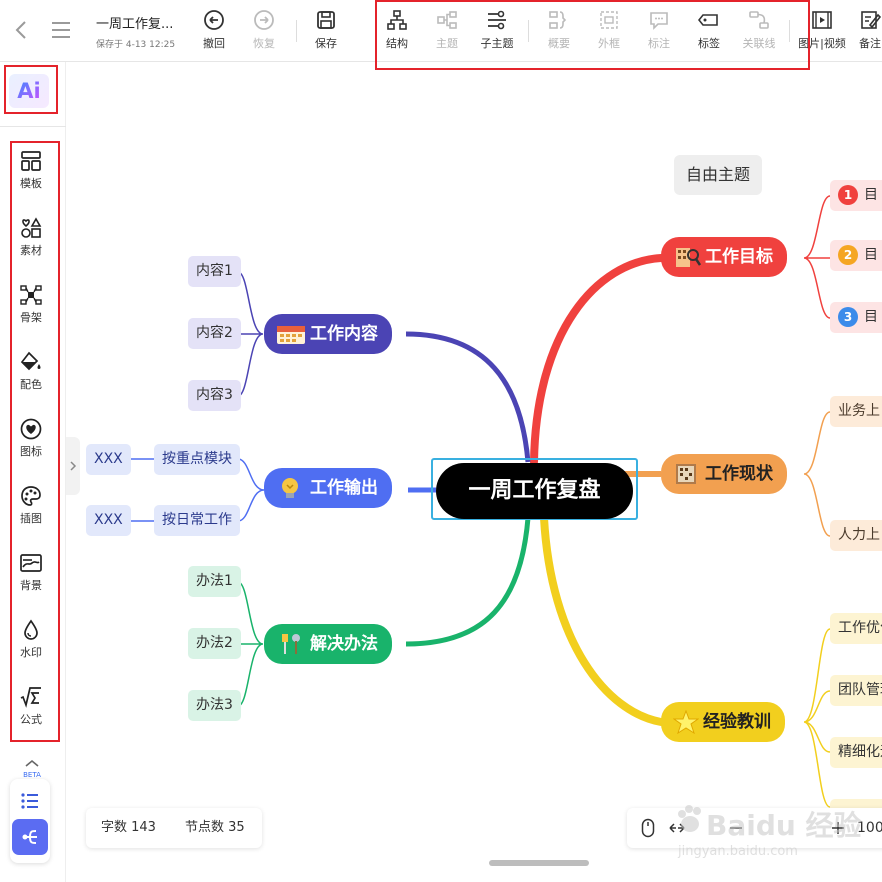 This screenshot has height=882, width=882. What do you see at coordinates (708, 20) in the screenshot?
I see `tag-icon` at bounding box center [708, 20].